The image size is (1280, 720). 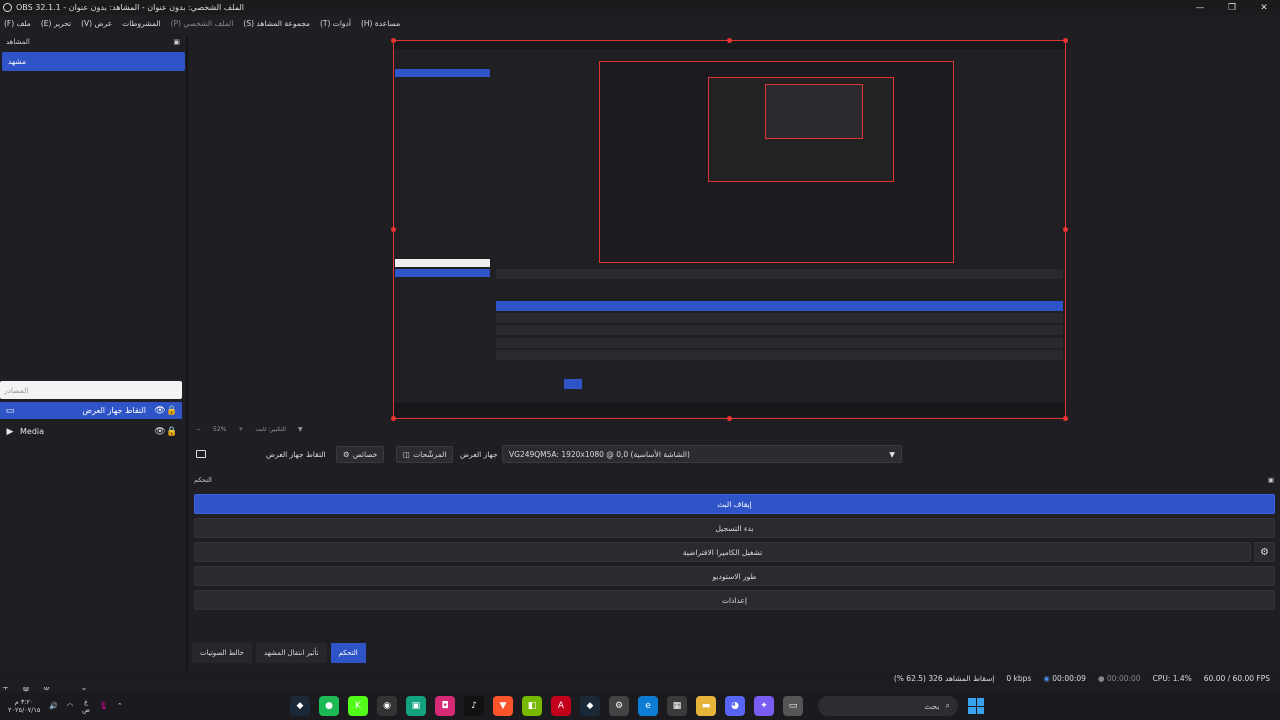 I want to click on steam2-icon: ◆, so click(x=590, y=706).